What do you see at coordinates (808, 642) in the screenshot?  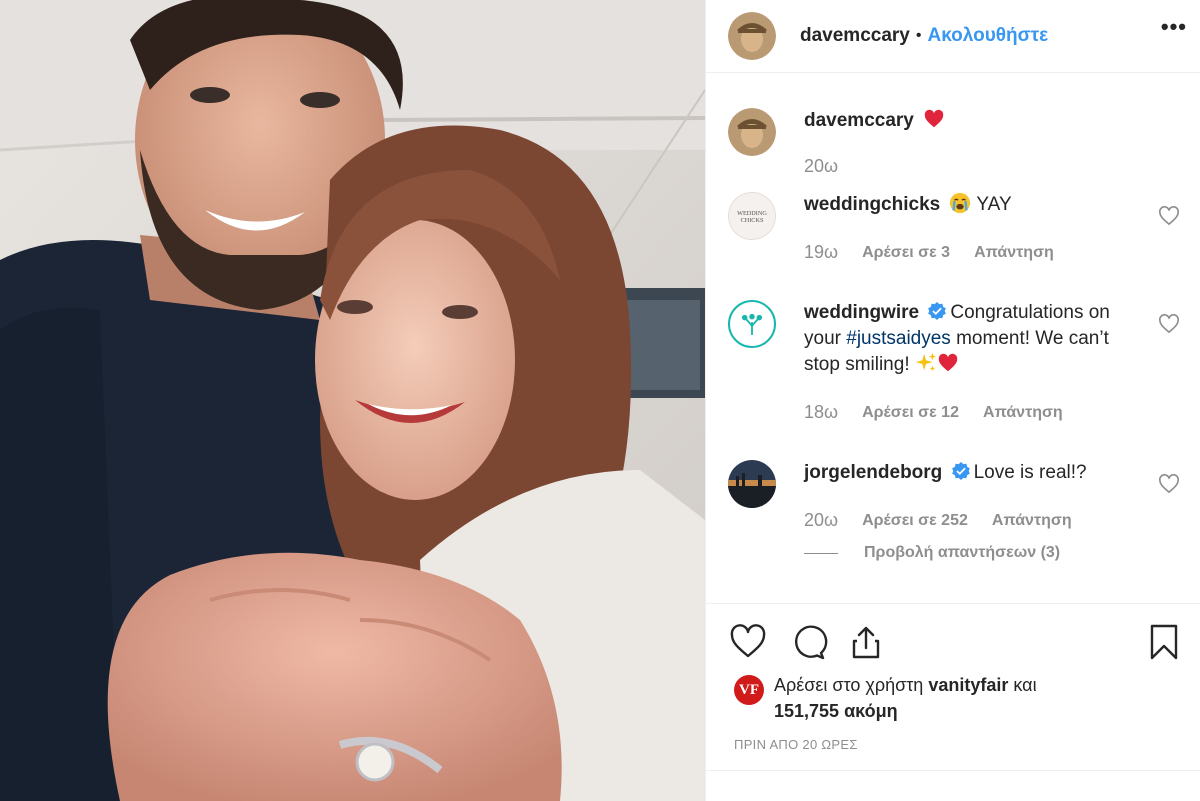 I see `comment-icon` at bounding box center [808, 642].